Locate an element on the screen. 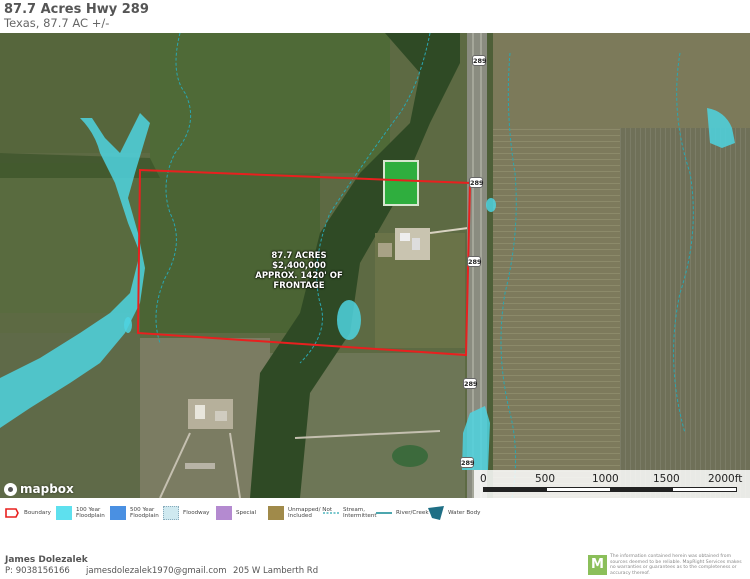  scale-bar-graphic is located at coordinates (610, 489).